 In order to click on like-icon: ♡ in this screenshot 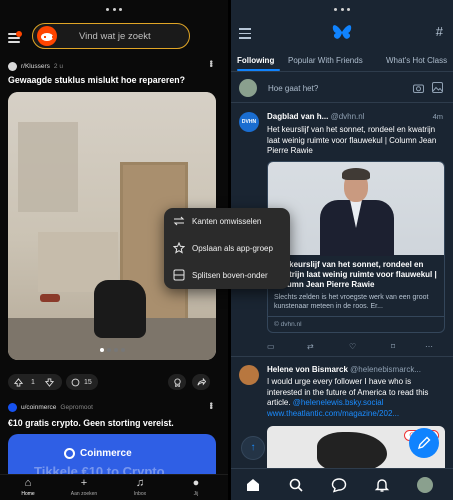, I will do `click(352, 346)`.